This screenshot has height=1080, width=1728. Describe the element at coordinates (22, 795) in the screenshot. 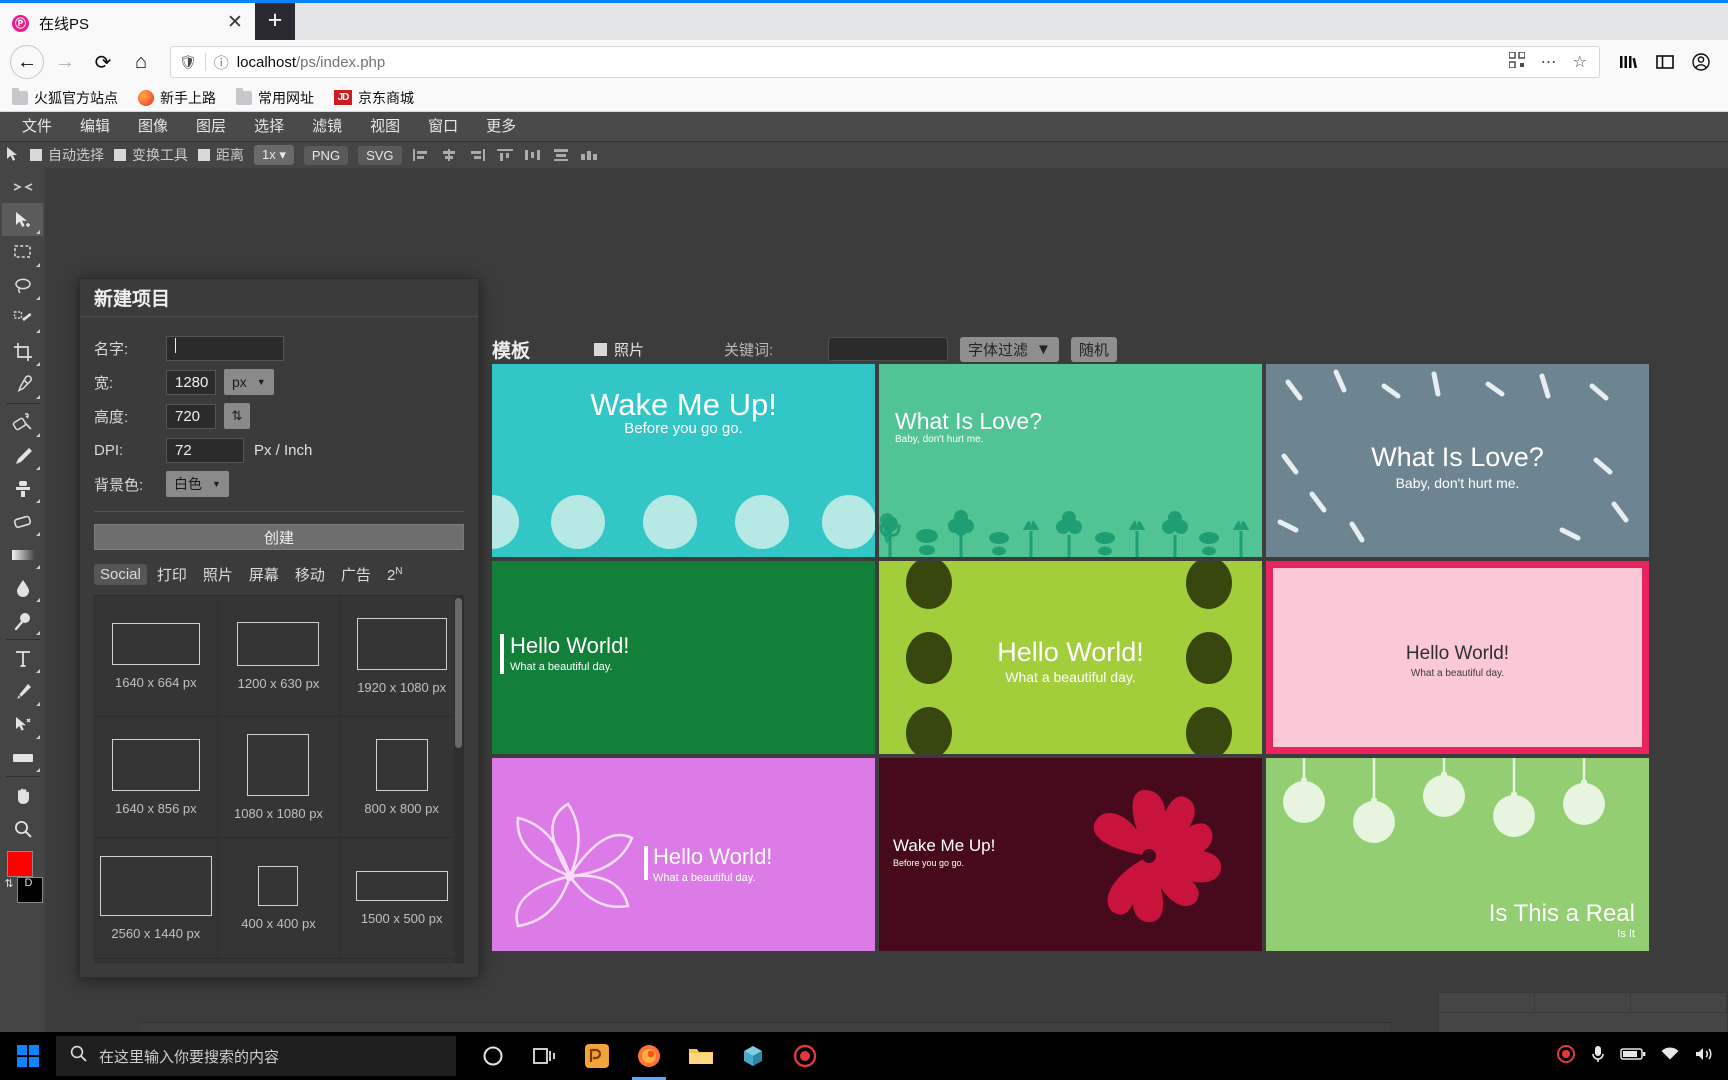

I see `hand-tool` at that location.